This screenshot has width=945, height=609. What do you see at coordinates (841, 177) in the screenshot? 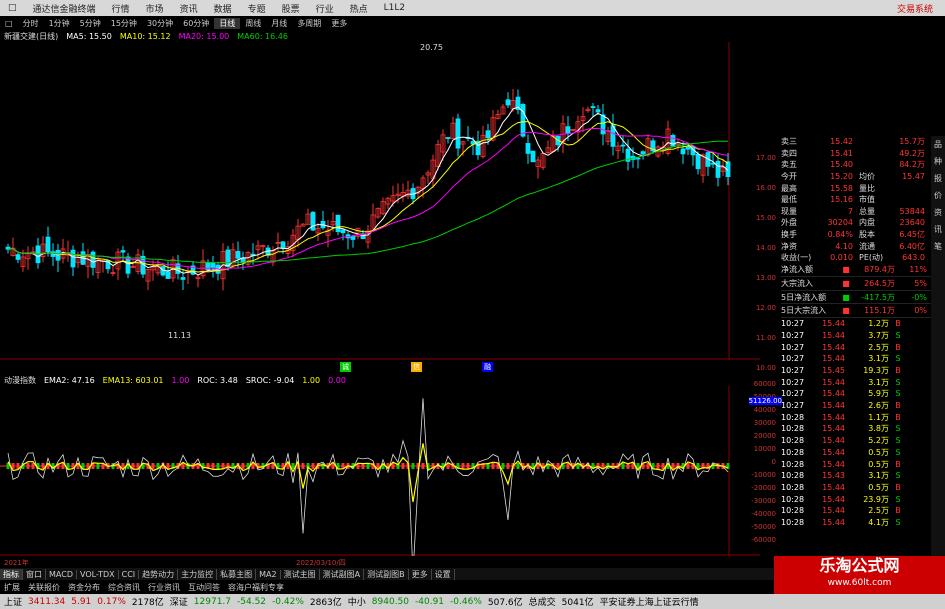
I see `quote-value: 15.20` at bounding box center [841, 177].